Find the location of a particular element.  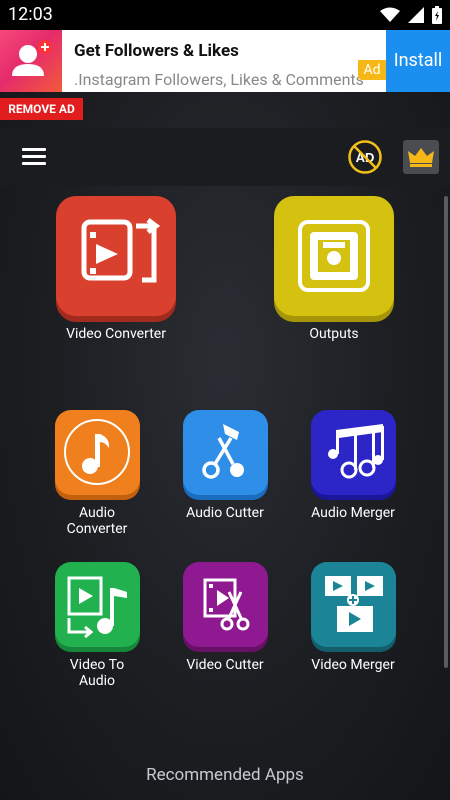

tile-video-to-audio: Video To Audio is located at coordinates (97, 625).